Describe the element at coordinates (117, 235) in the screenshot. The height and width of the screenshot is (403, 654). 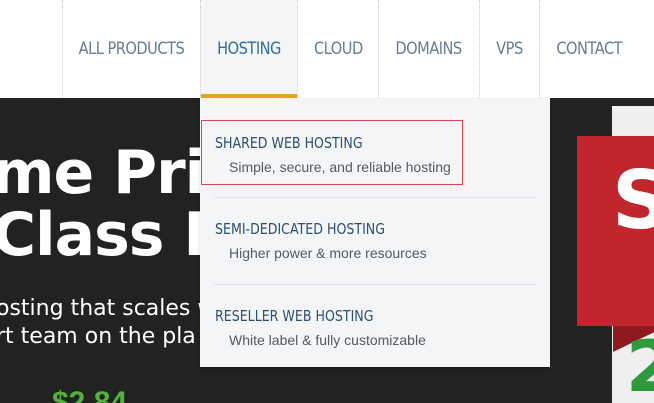
I see `hero-title-line-2: Class H` at that location.